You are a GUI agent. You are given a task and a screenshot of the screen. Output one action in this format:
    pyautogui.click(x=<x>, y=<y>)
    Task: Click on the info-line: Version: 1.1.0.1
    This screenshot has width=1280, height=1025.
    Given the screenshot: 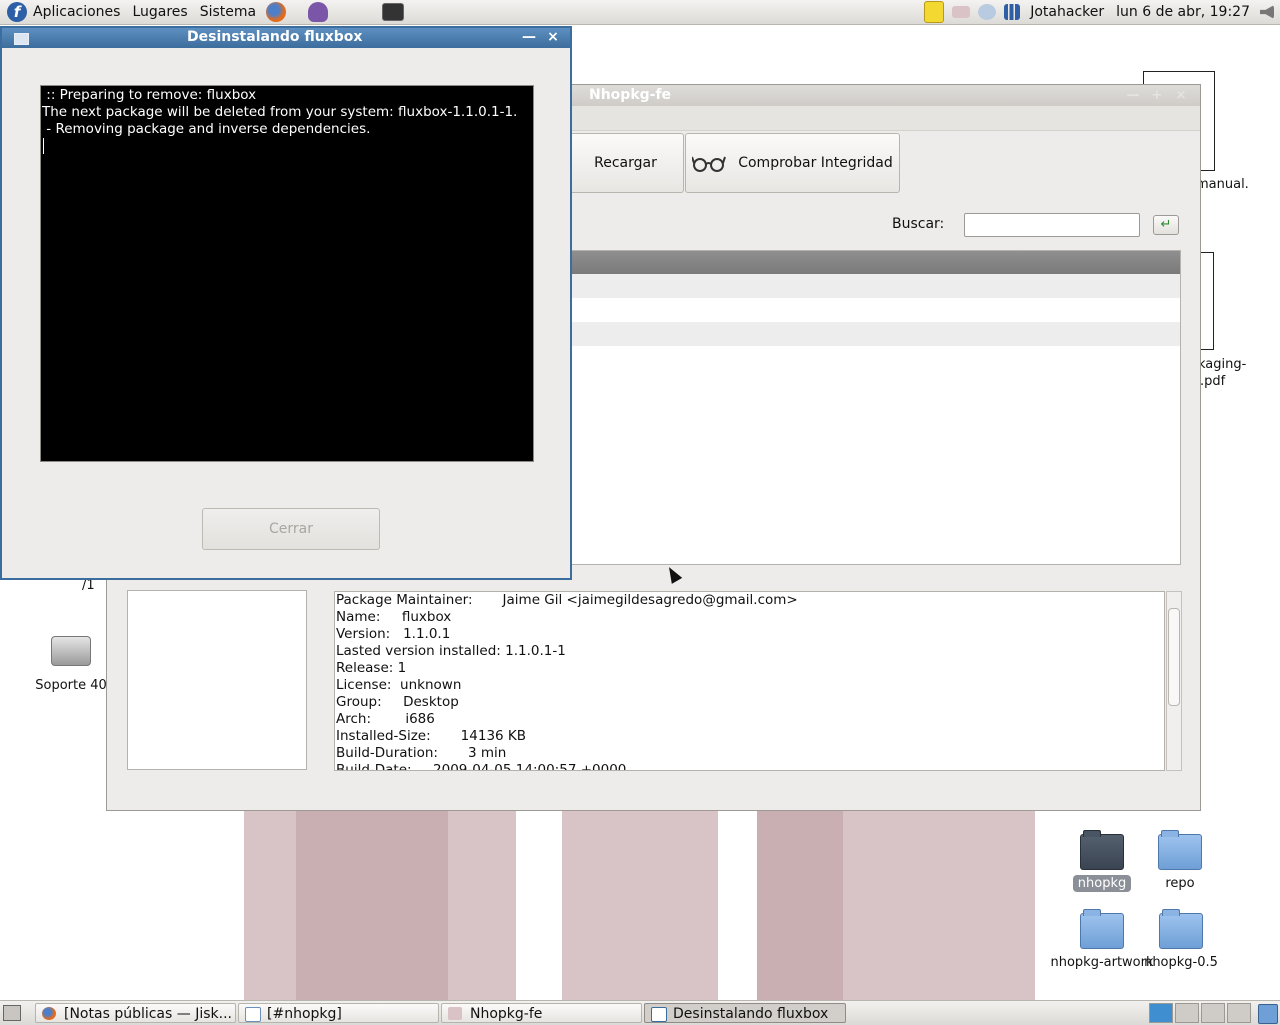 What is the action you would take?
    pyautogui.click(x=393, y=634)
    